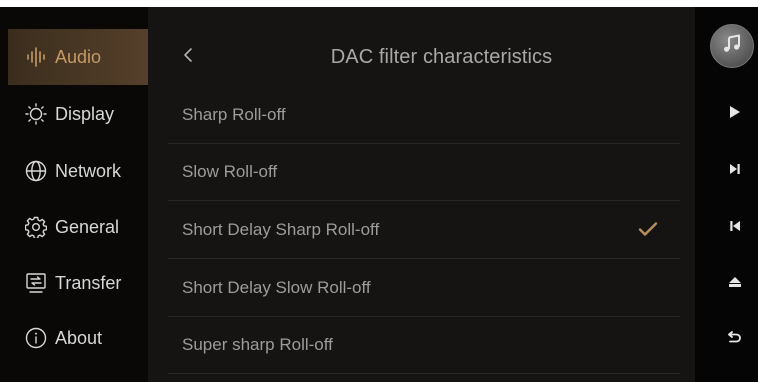 The width and height of the screenshot is (758, 382). Describe the element at coordinates (726, 194) in the screenshot. I see `playback-control-bar` at that location.